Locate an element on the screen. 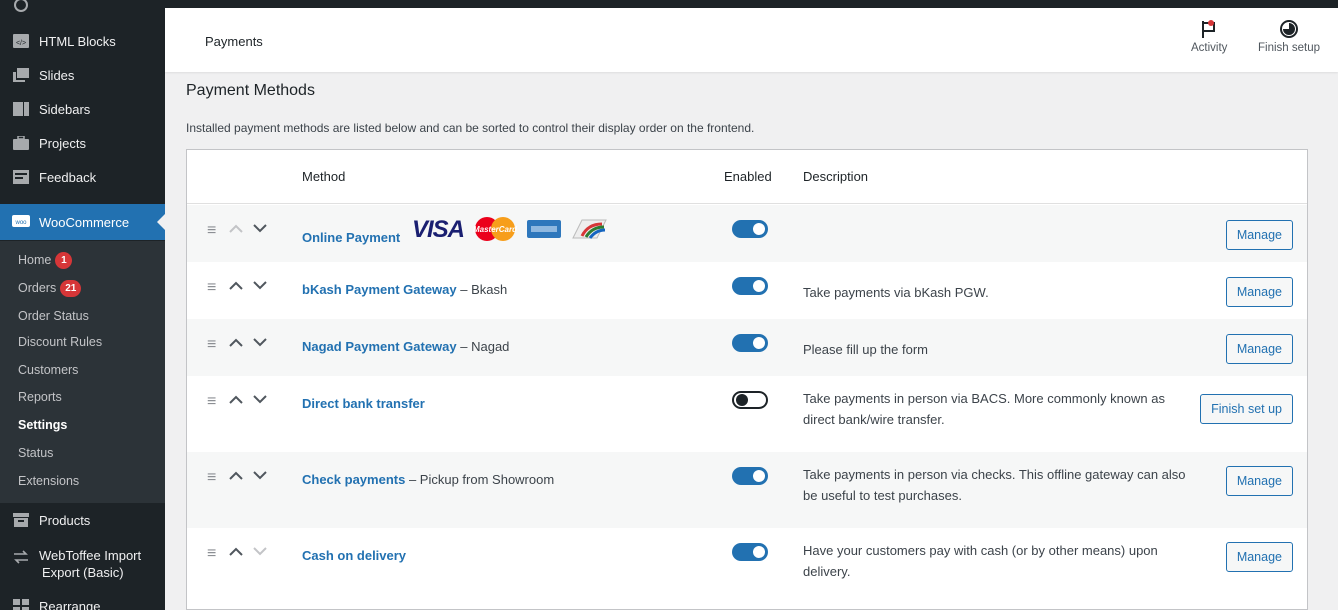 This screenshot has height=610, width=1338. card-logos: VISA MasterCard is located at coordinates (510, 230).